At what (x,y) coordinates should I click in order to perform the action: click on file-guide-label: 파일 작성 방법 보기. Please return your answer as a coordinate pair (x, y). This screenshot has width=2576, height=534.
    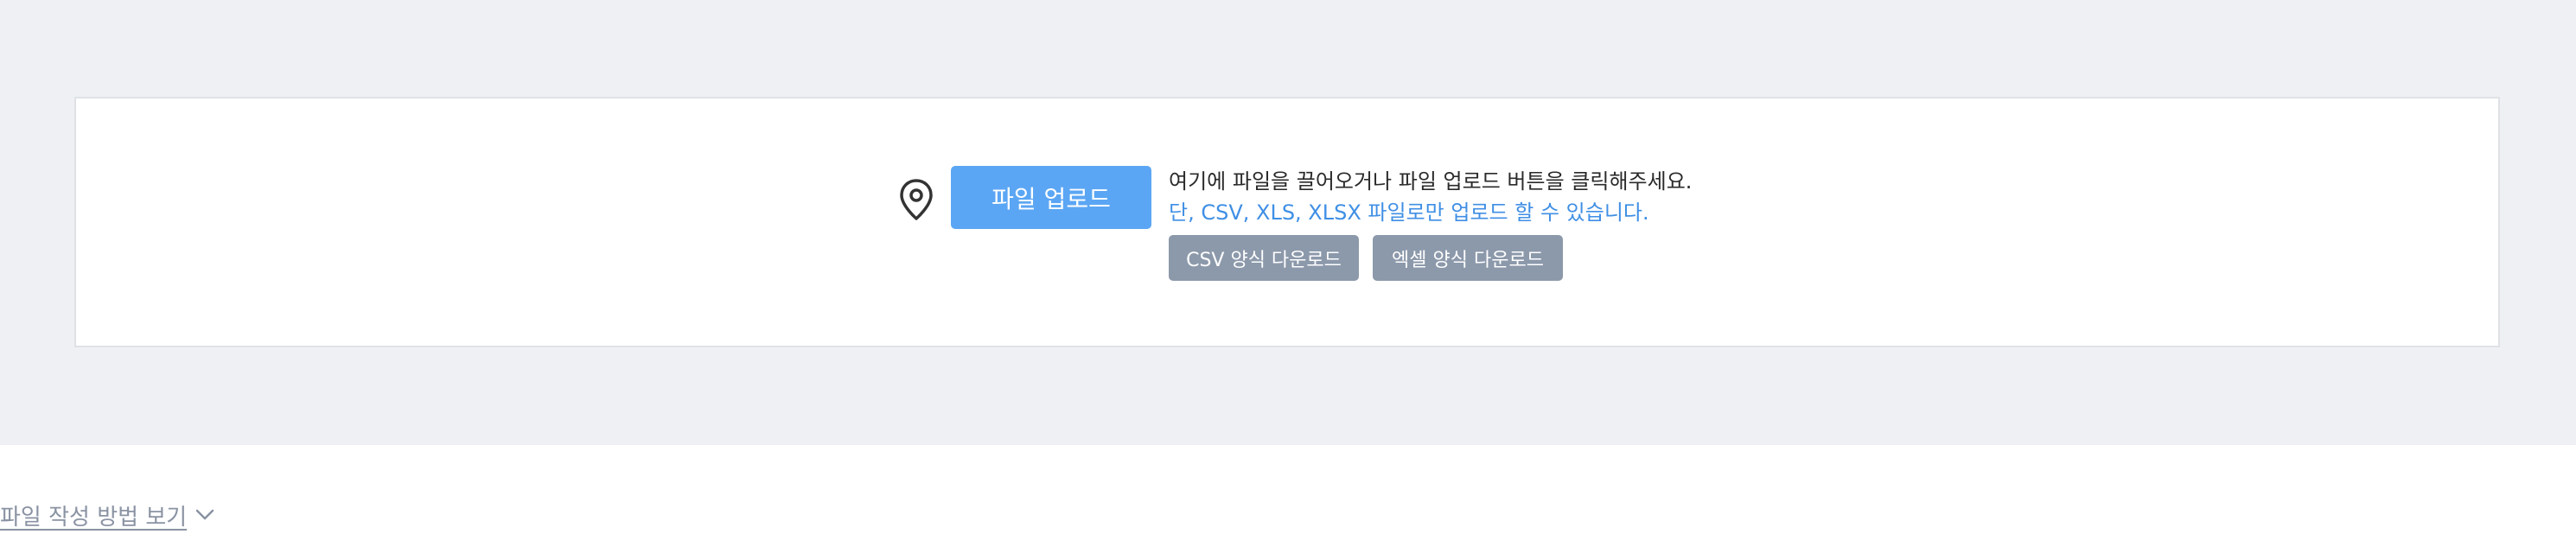
    Looking at the image, I should click on (94, 517).